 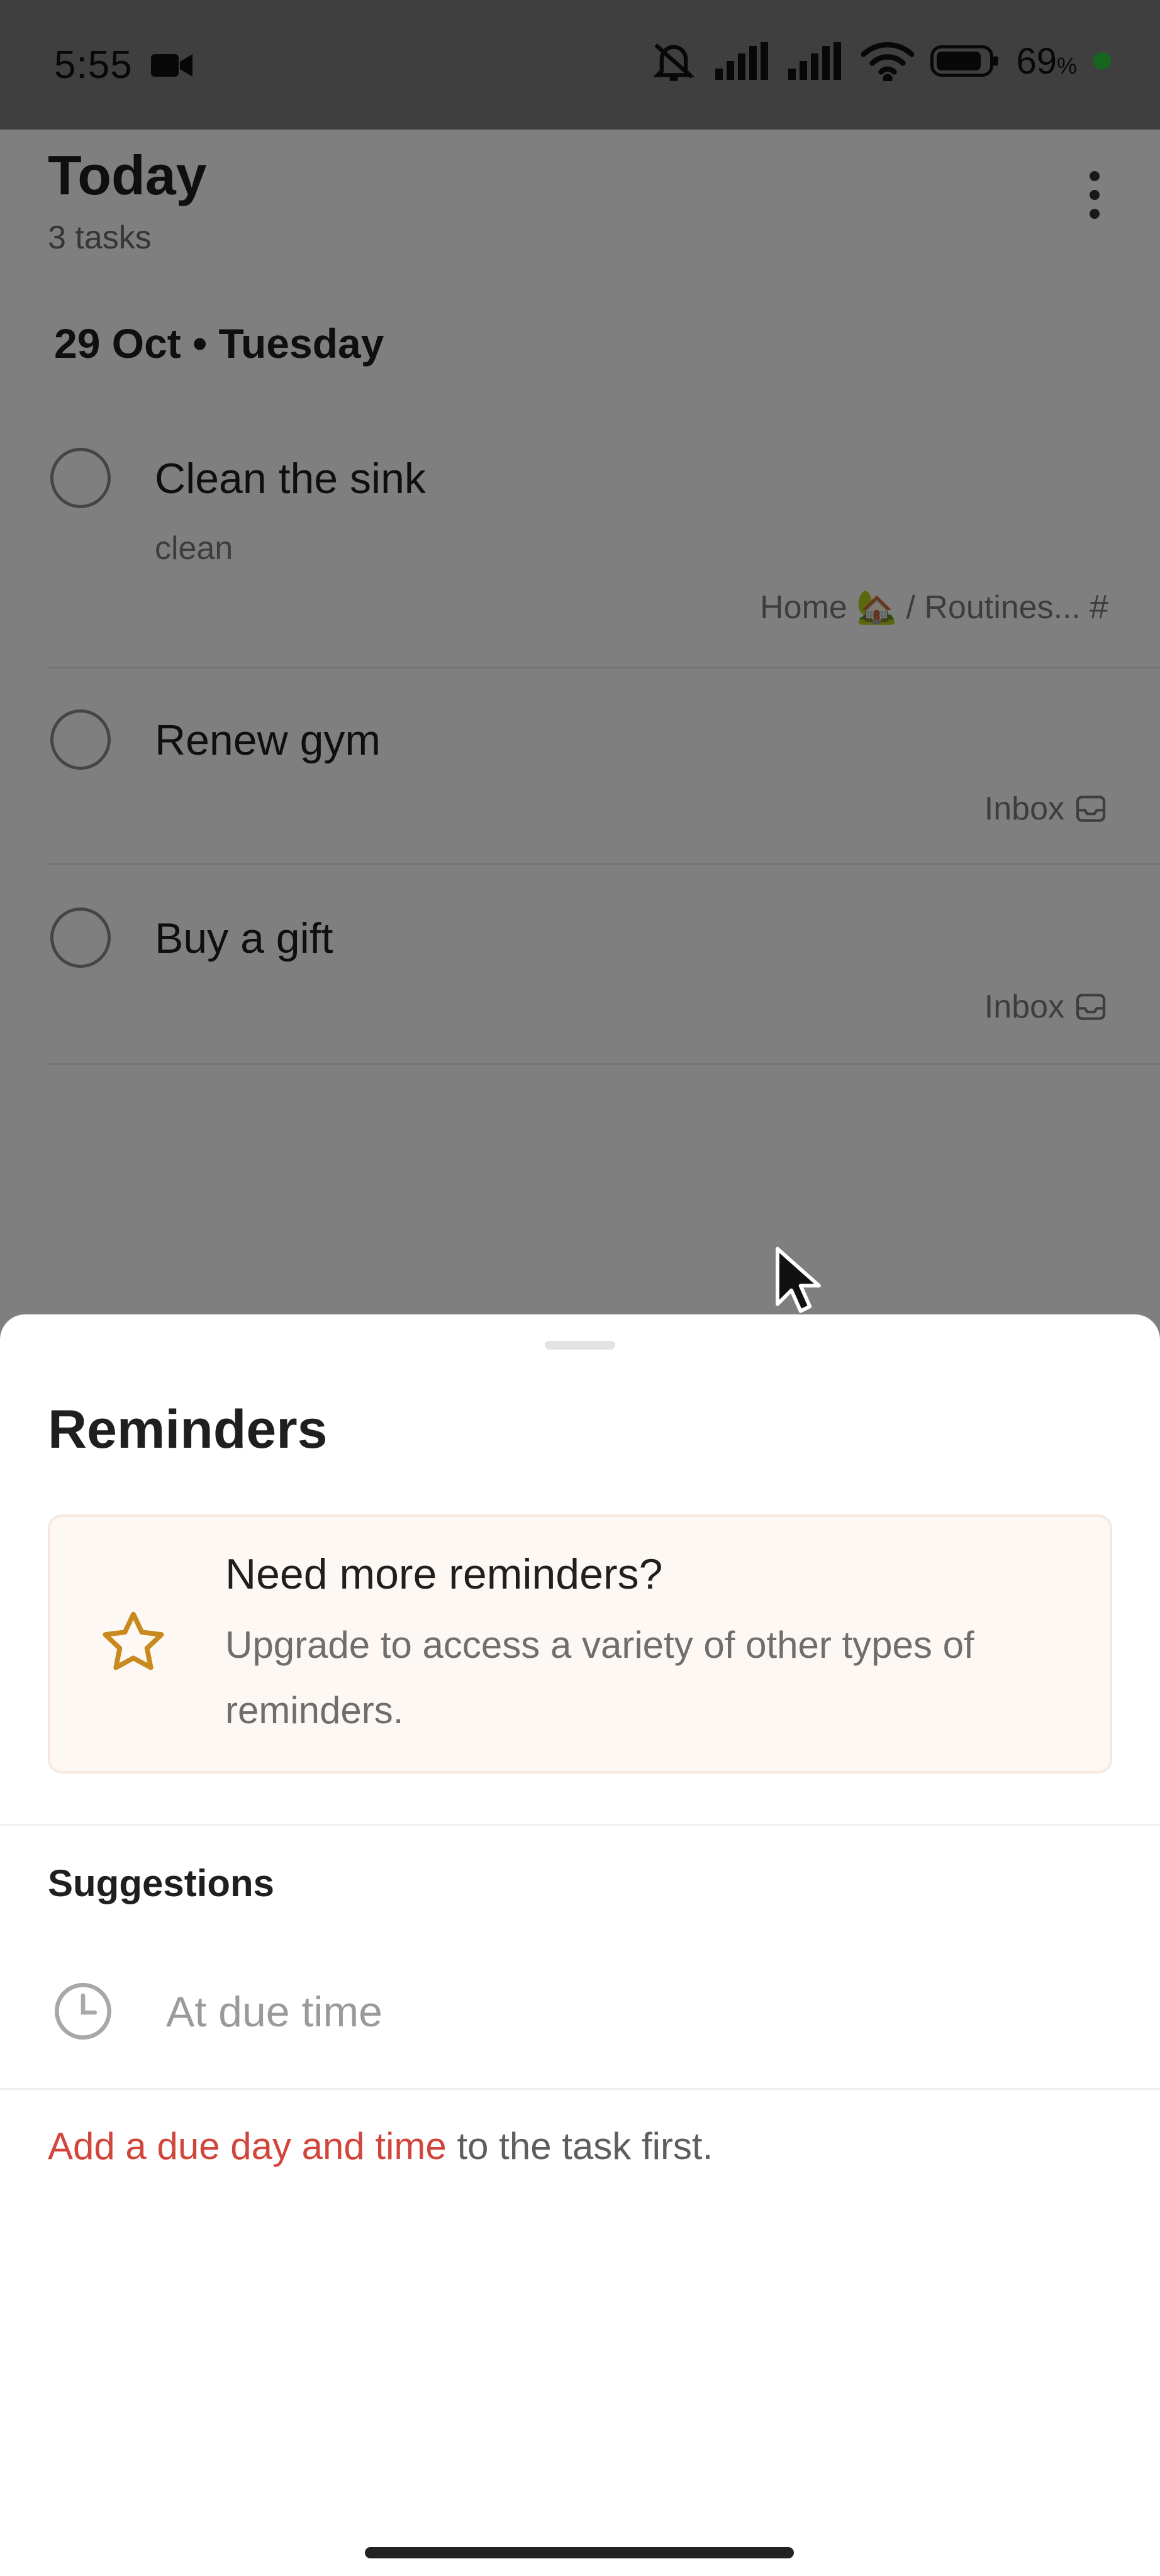 I want to click on drag-handle, so click(x=580, y=1345).